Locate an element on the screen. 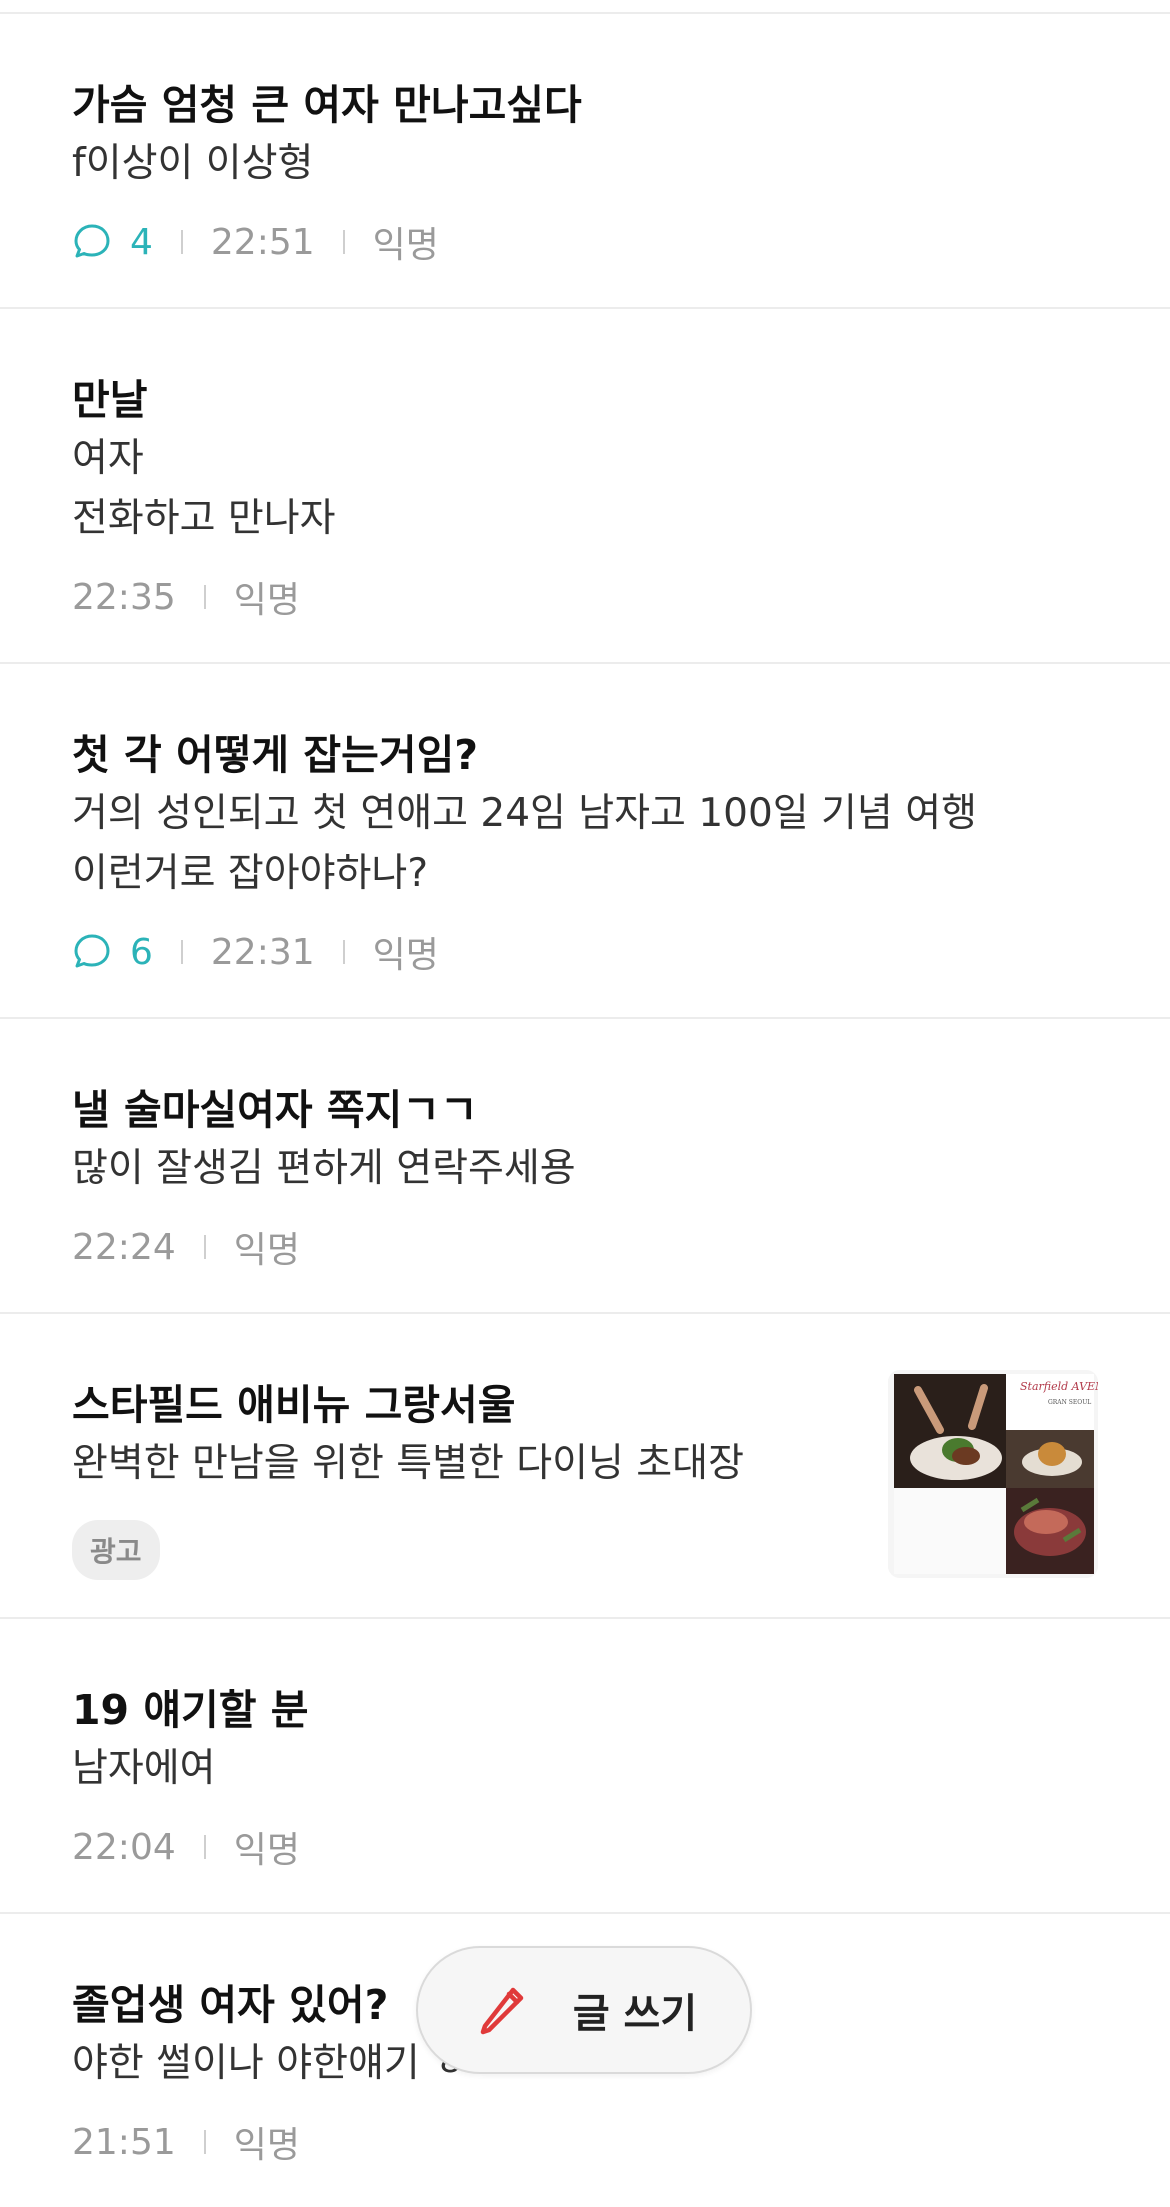 The height and width of the screenshot is (2207, 1170). write-post-button: 글 쓰기 is located at coordinates (584, 2010).